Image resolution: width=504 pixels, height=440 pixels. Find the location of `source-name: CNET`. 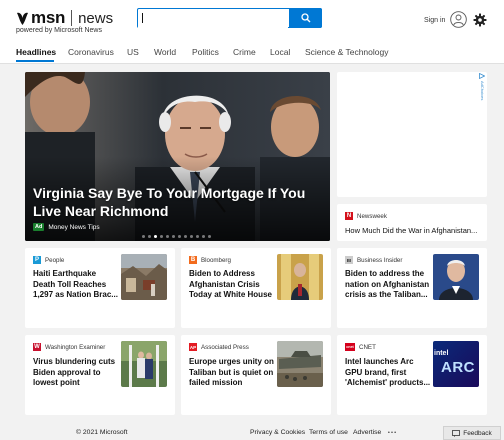

source-name: CNET is located at coordinates (367, 347).